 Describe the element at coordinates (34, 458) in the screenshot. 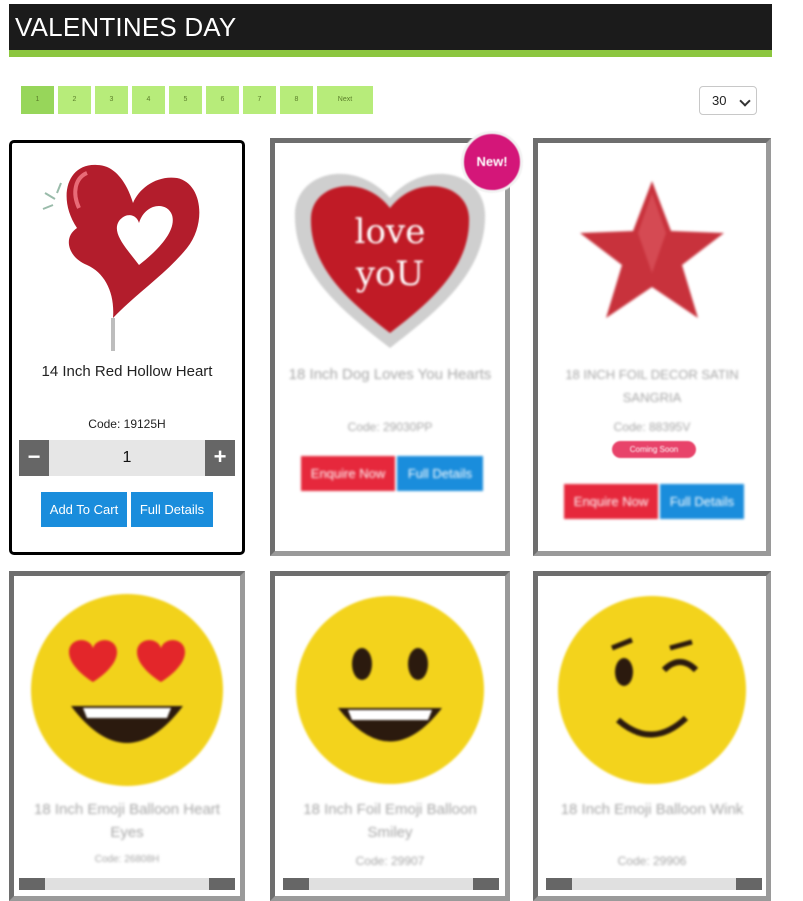

I see `decrease-quantity-button: −` at that location.